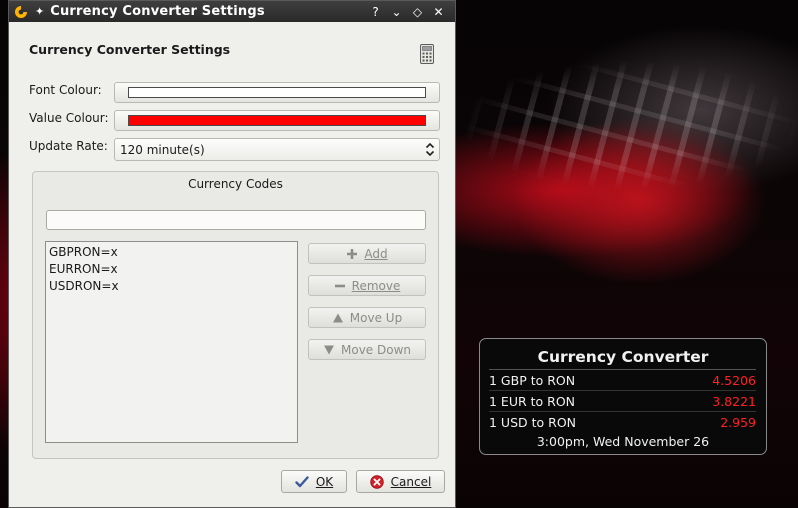 Image resolution: width=798 pixels, height=508 pixels. Describe the element at coordinates (69, 118) in the screenshot. I see `value-colour-label: Value Colour:` at that location.